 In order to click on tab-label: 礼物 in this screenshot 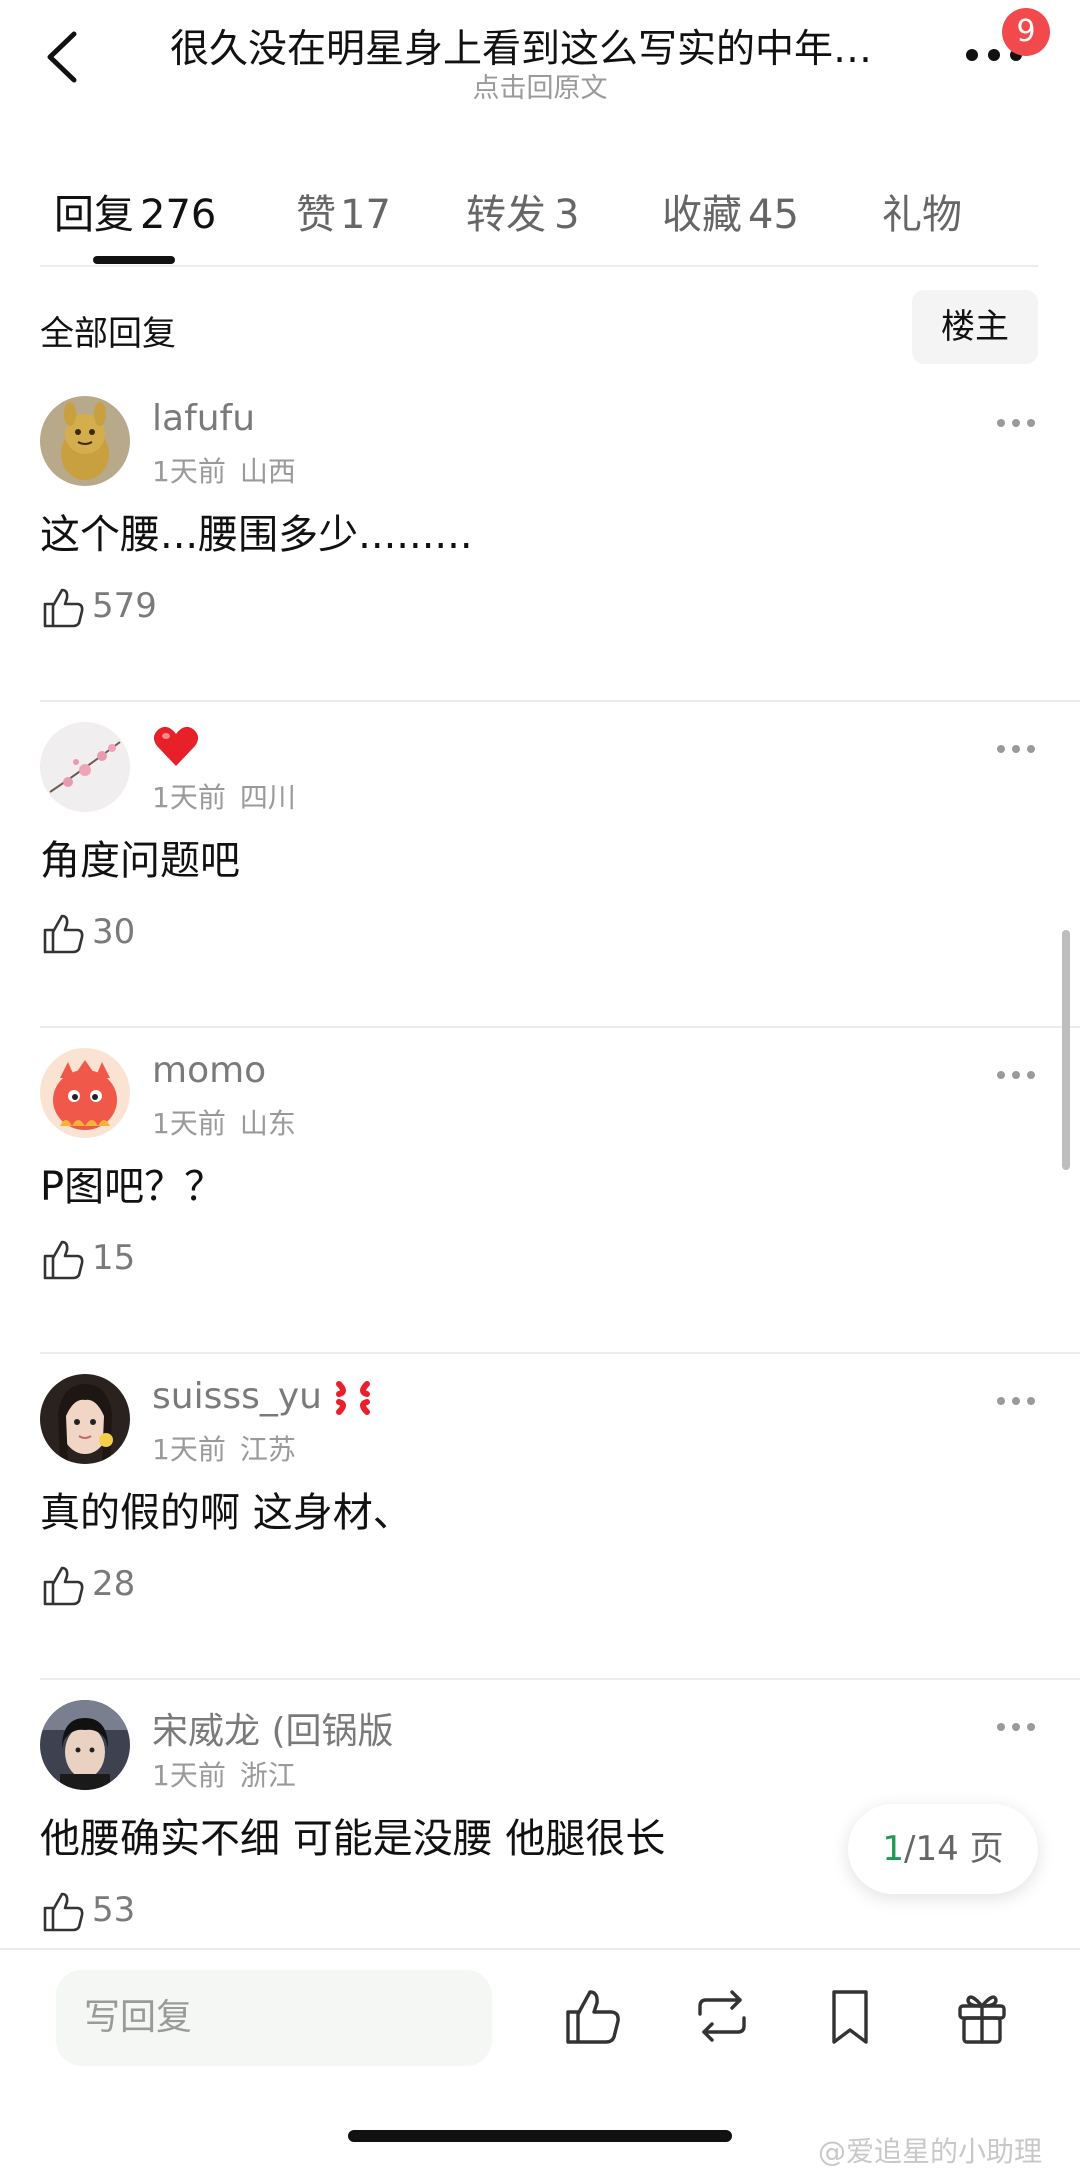, I will do `click(922, 215)`.